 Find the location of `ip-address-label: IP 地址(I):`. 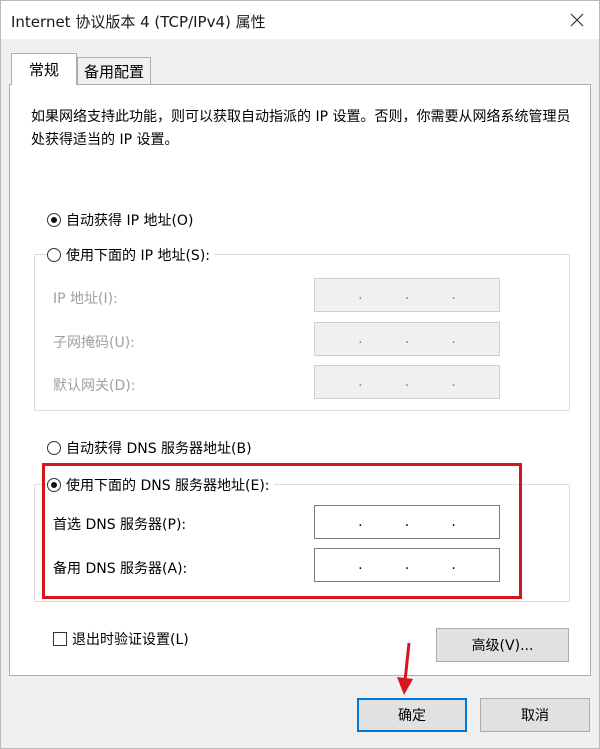

ip-address-label: IP 地址(I): is located at coordinates (85, 299).